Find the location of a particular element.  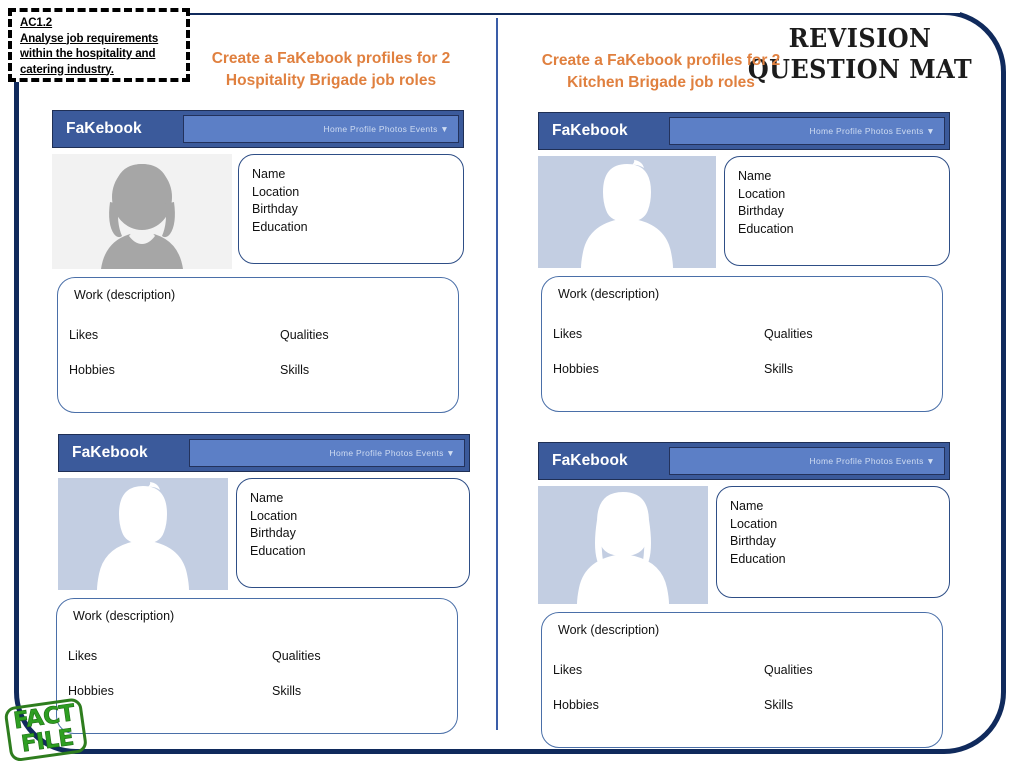

column-heading-line-2: Kitchen Brigade job roles is located at coordinates (661, 82).